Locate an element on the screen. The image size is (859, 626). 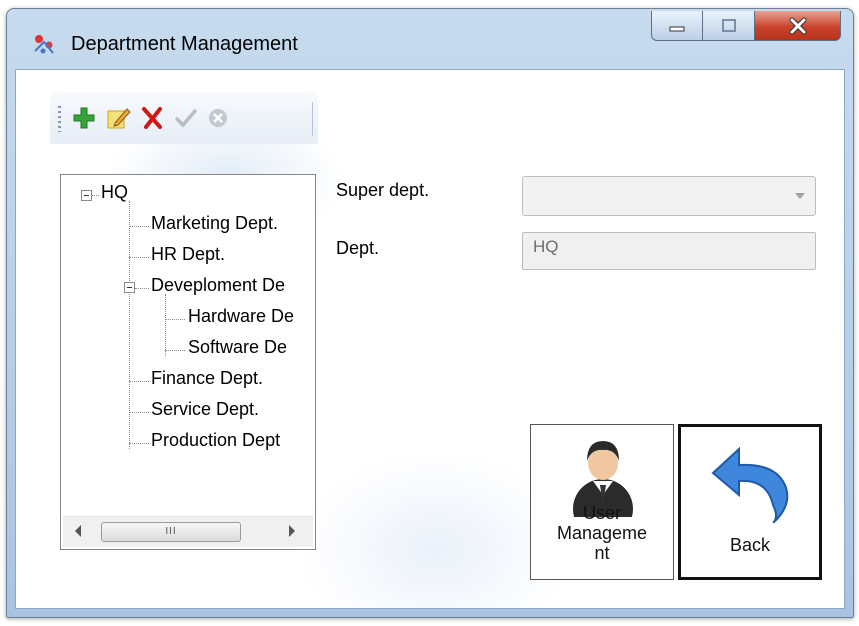
back-arrow-icon is located at coordinates (750, 484).